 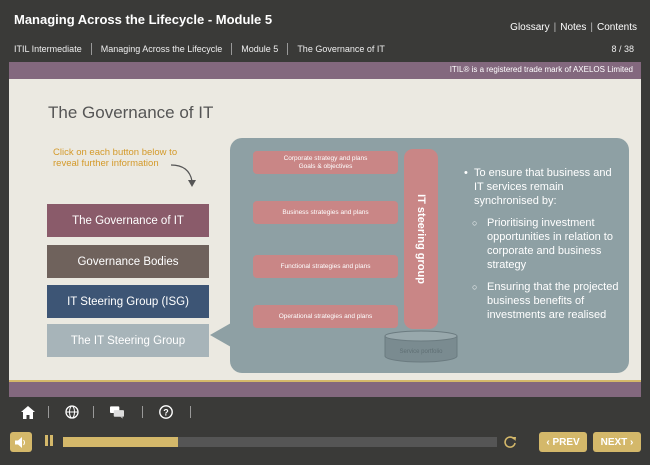 I want to click on notes-link: Notes, so click(x=573, y=27).